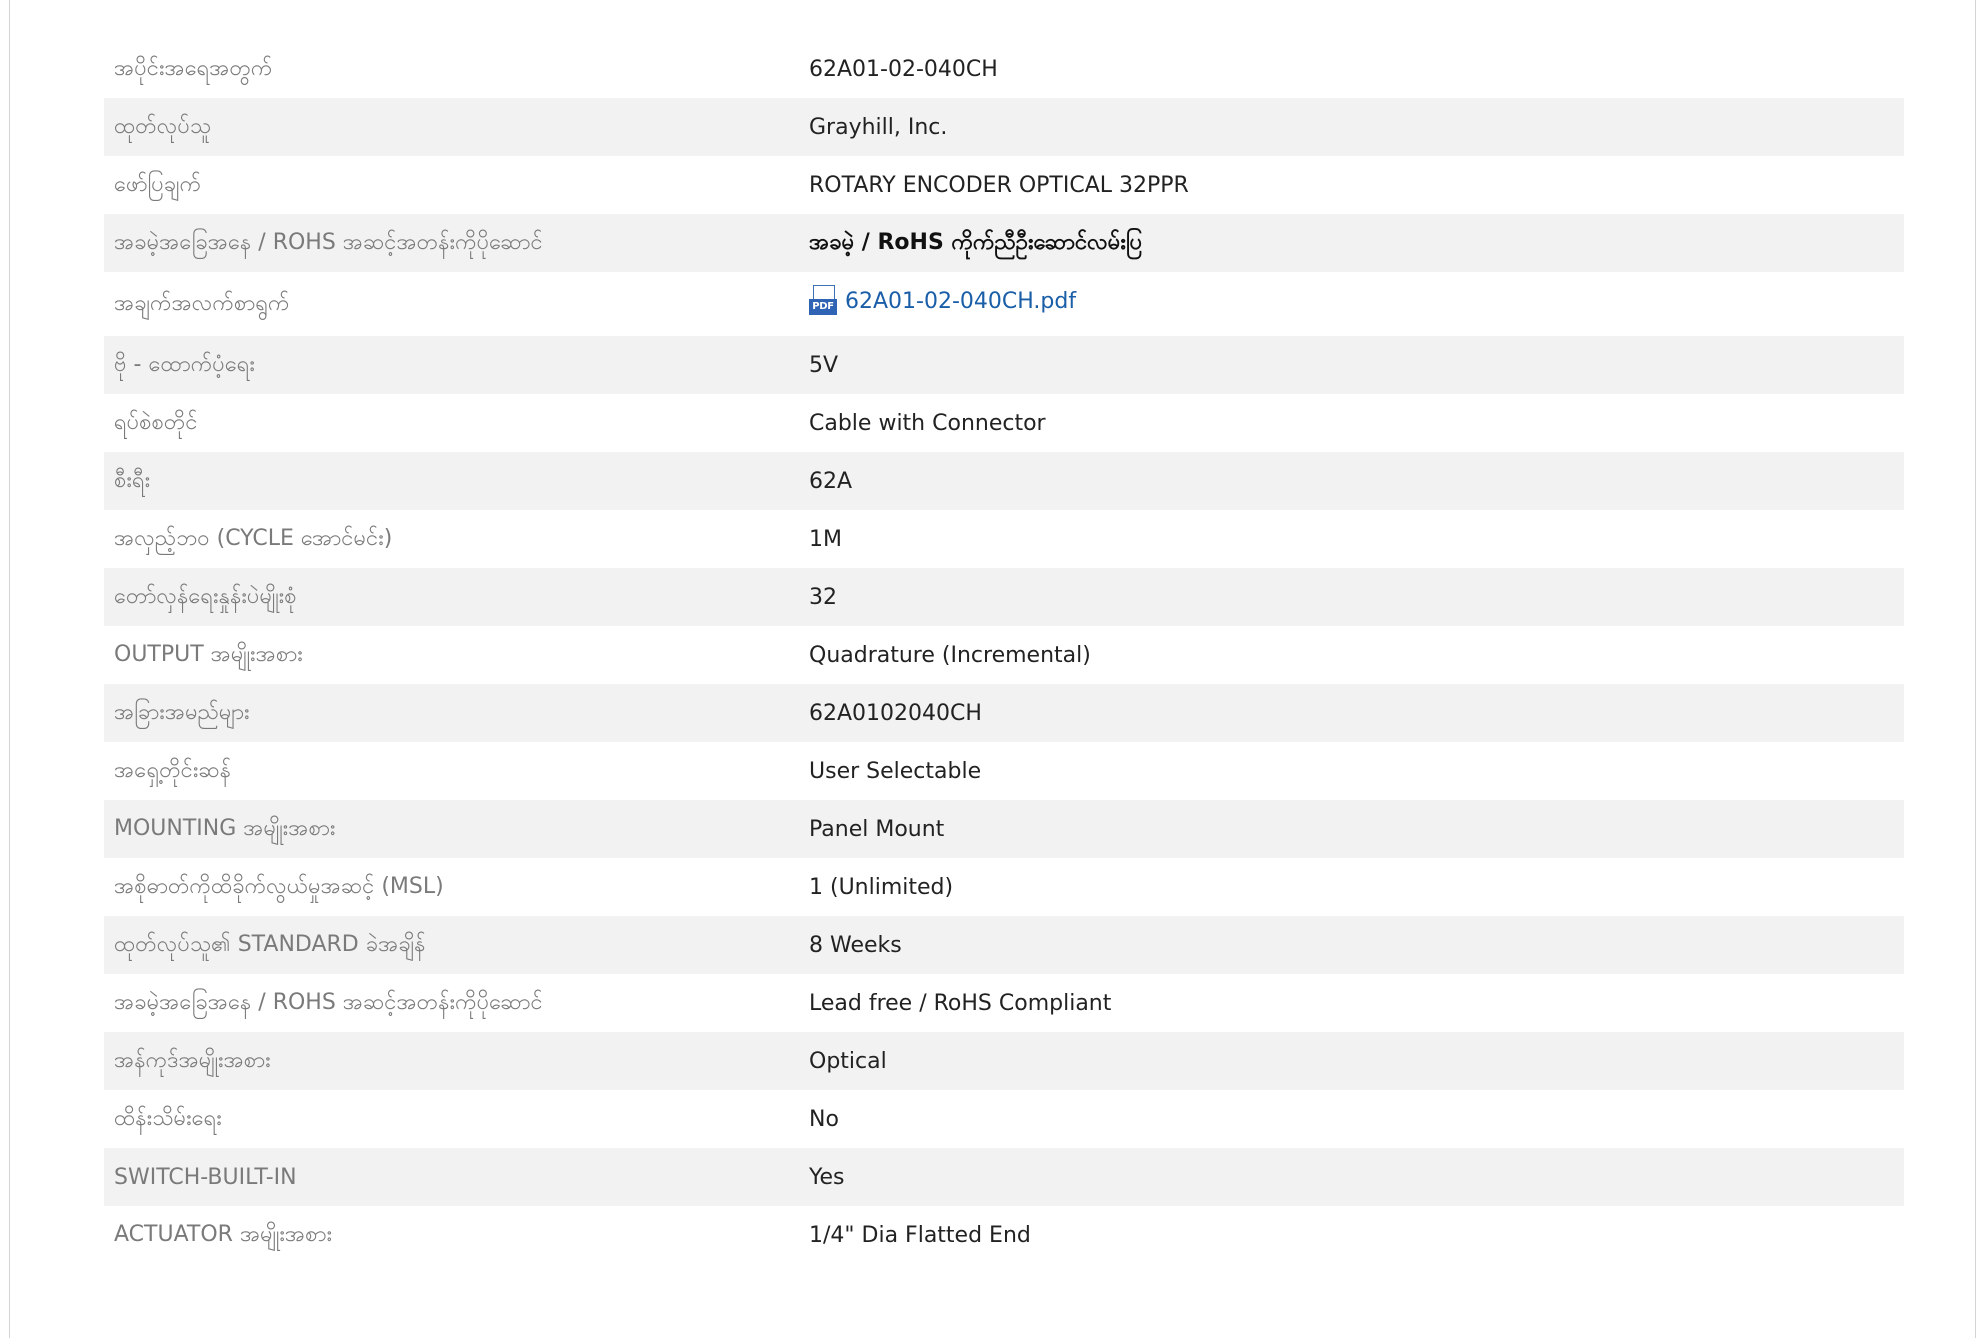 The image size is (1982, 1338). Describe the element at coordinates (825, 539) in the screenshot. I see `spec-value: 1M` at that location.